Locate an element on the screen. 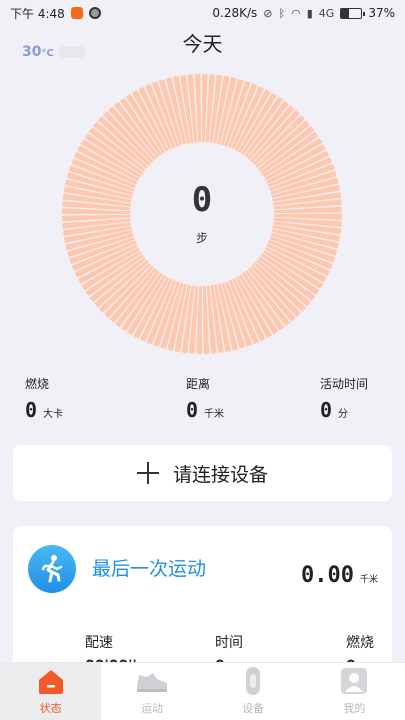  nav-item-status: 状态 is located at coordinates (51, 691).